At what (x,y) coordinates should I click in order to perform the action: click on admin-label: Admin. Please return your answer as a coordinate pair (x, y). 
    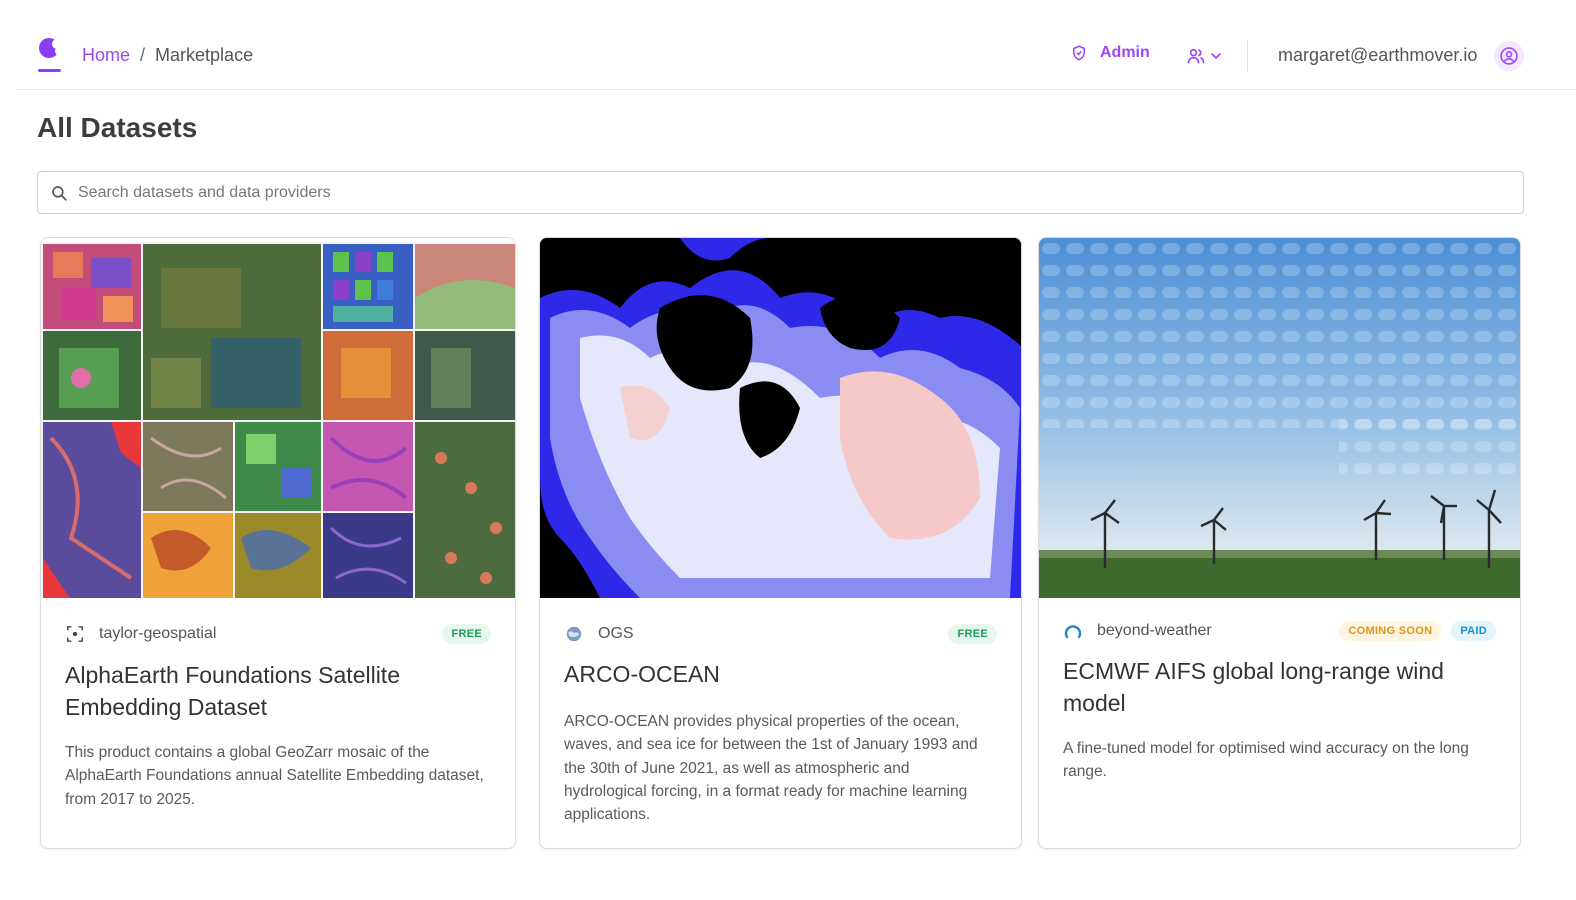
    Looking at the image, I should click on (1125, 52).